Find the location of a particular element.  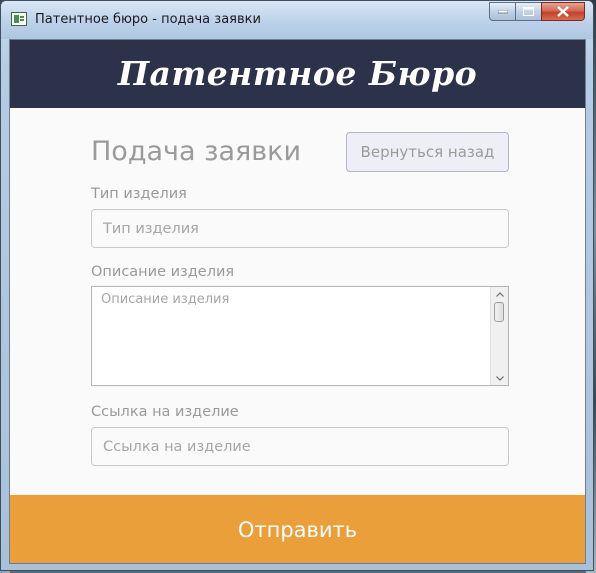

maximize-button is located at coordinates (528, 11).